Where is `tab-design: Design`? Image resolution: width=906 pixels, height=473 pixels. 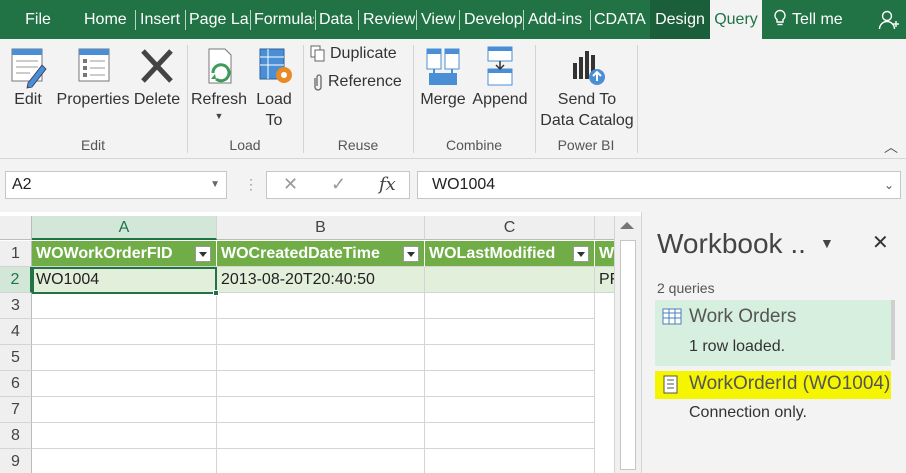 tab-design: Design is located at coordinates (680, 19).